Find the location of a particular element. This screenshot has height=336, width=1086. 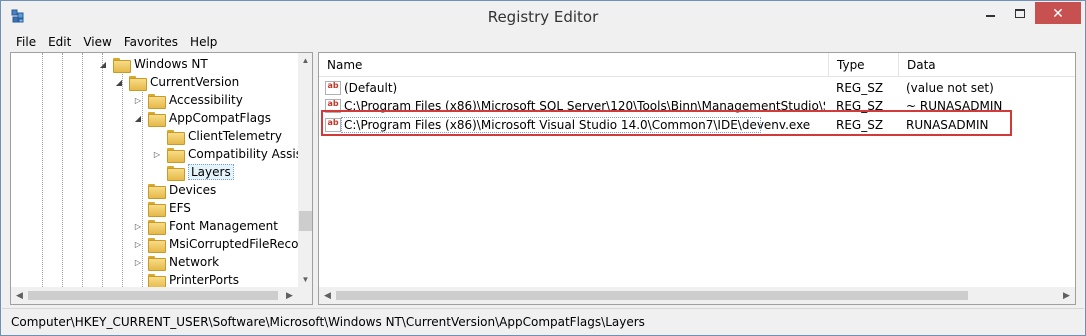

tree-item-label: Accessibility is located at coordinates (206, 100).